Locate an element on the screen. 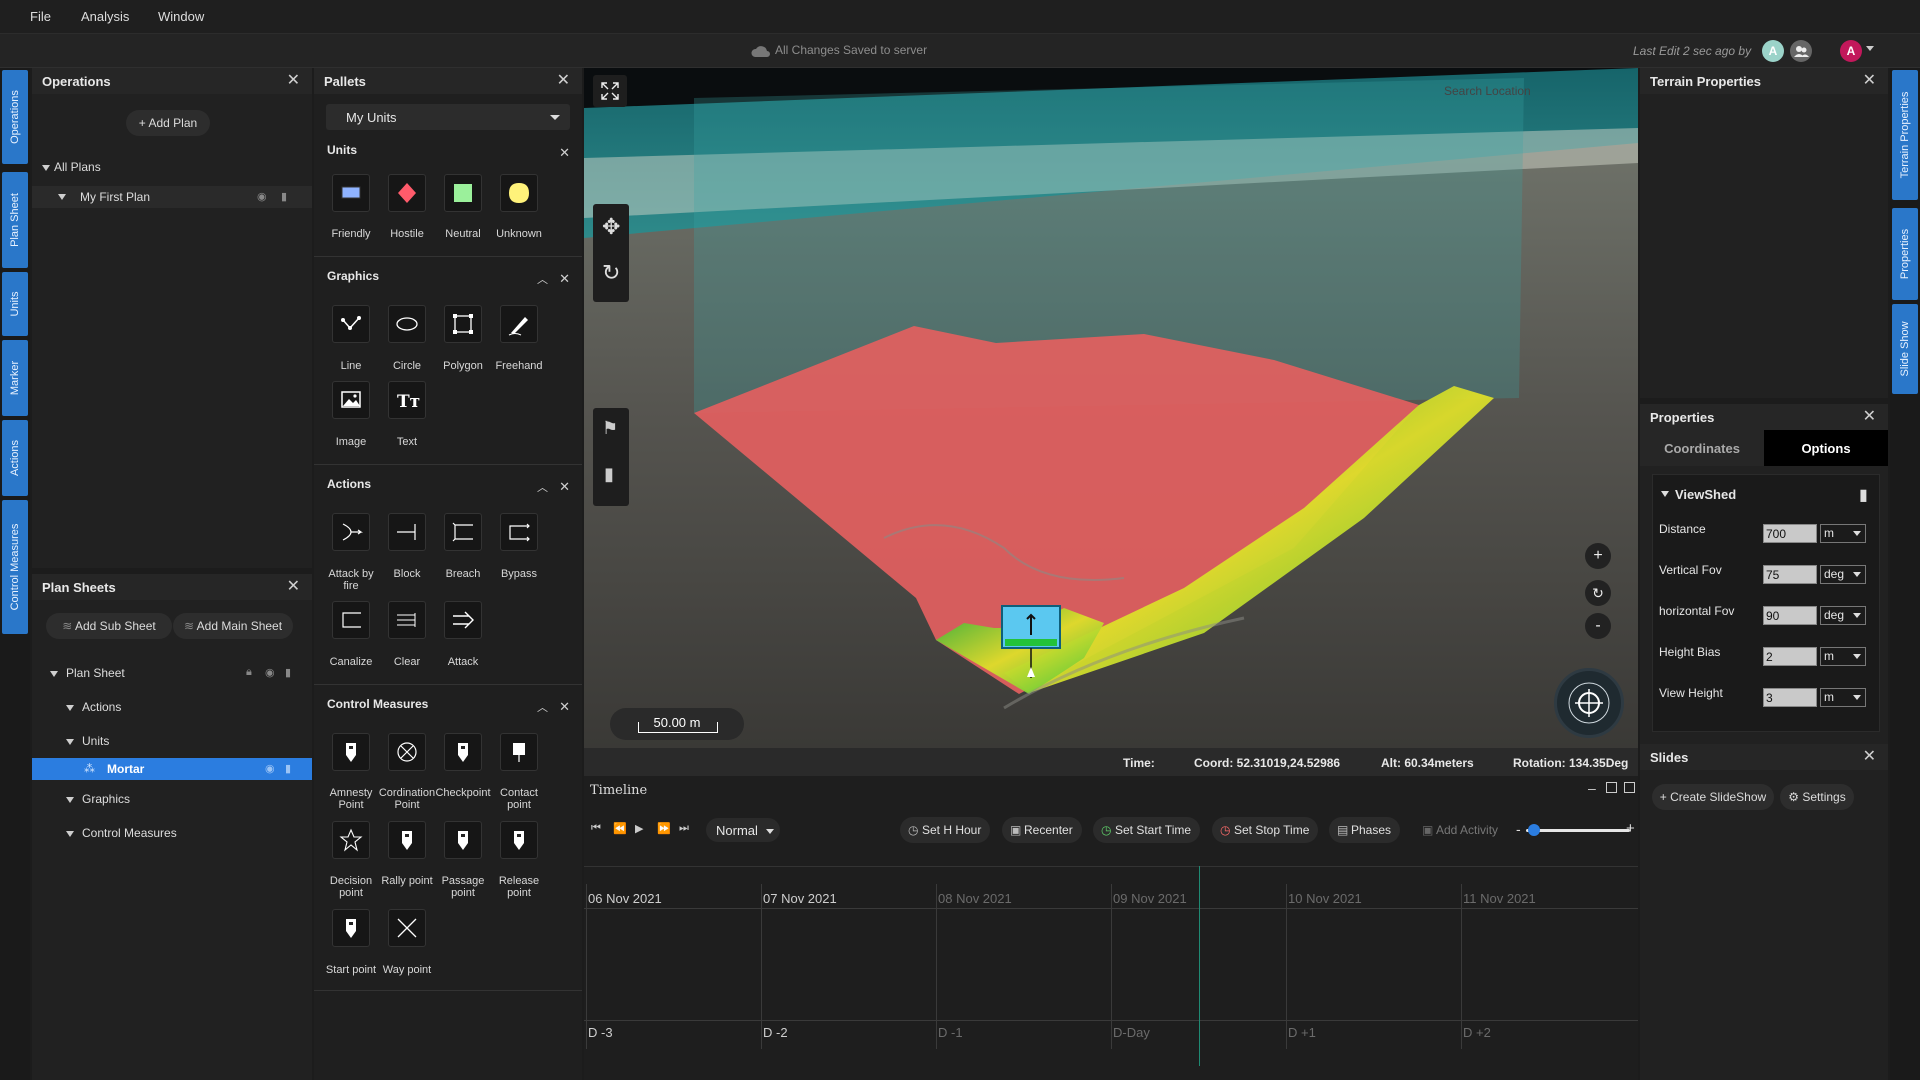 This screenshot has height=1080, width=1920. text-tile: Tт is located at coordinates (407, 400).